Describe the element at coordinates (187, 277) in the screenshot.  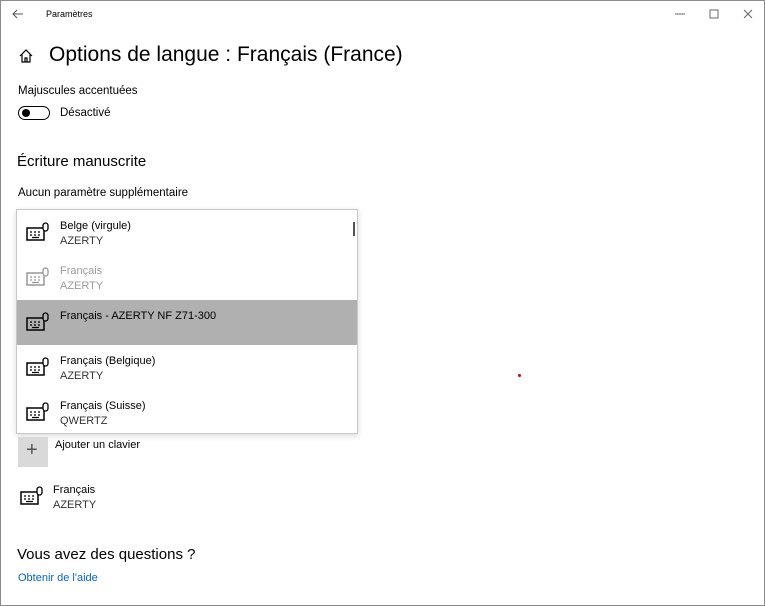
I see `keyboard-option-francais: Français AZERTY` at that location.